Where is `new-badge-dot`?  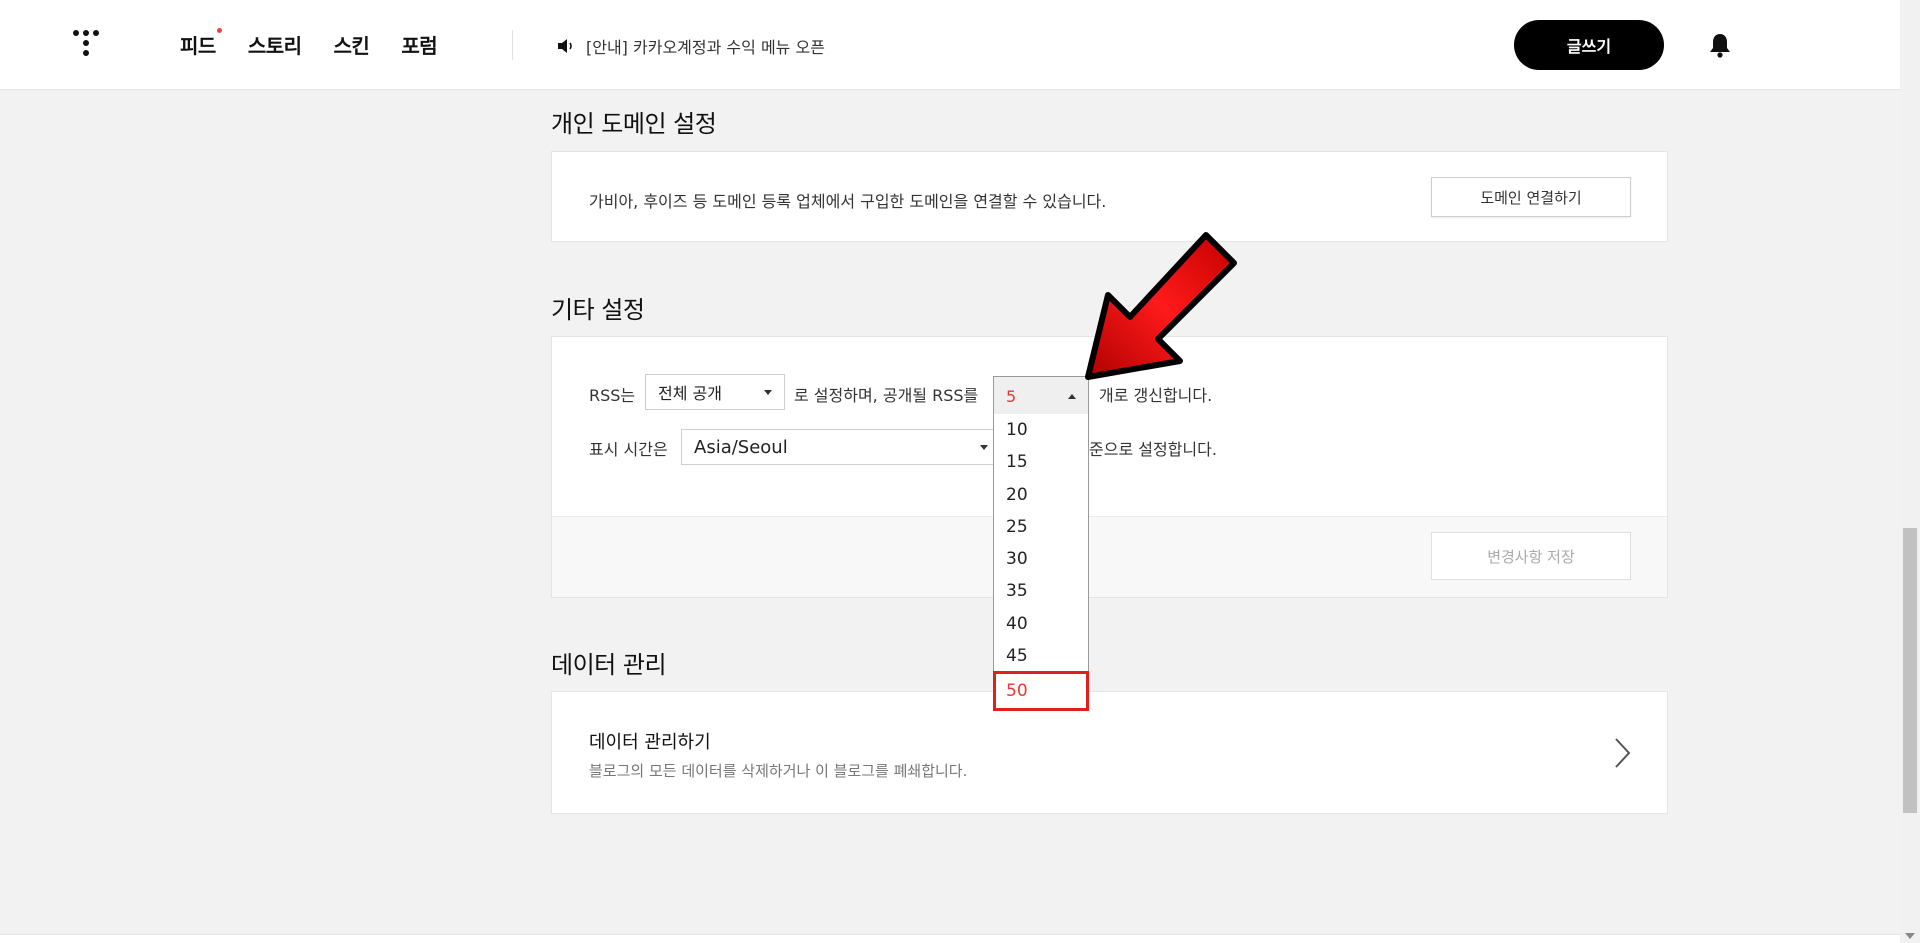
new-badge-dot is located at coordinates (219, 30).